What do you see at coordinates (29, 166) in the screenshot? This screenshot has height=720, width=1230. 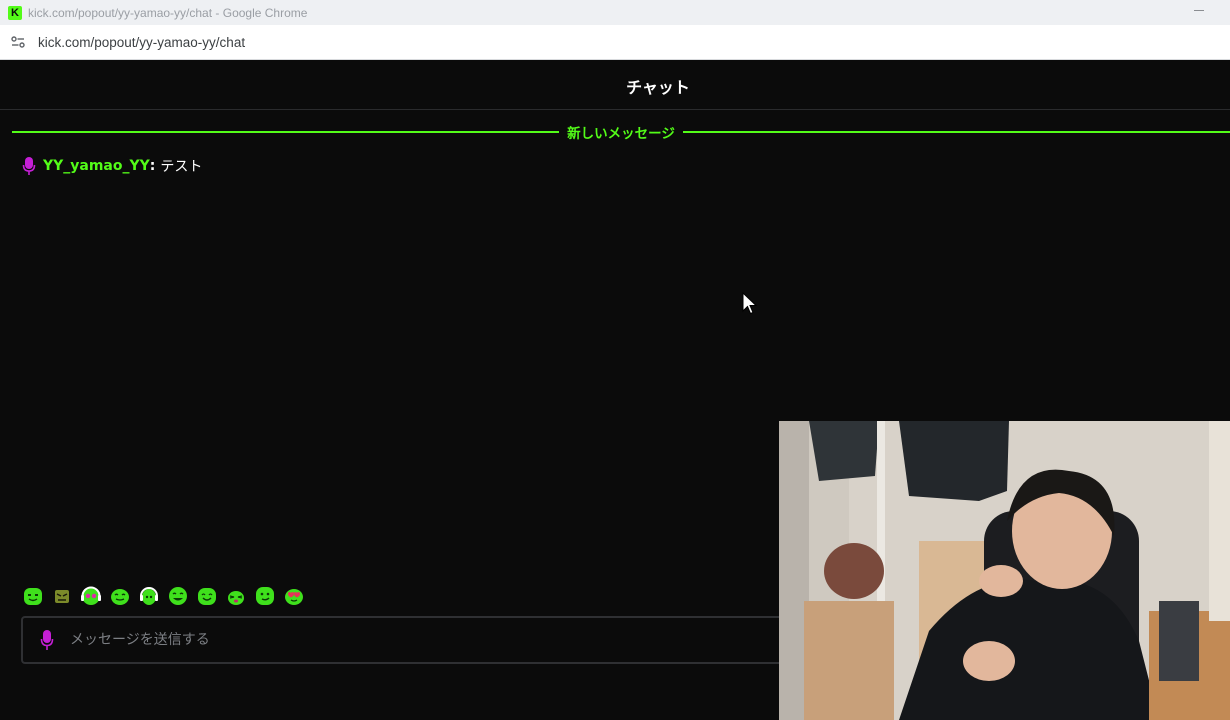 I see `microphone-badge-icon` at bounding box center [29, 166].